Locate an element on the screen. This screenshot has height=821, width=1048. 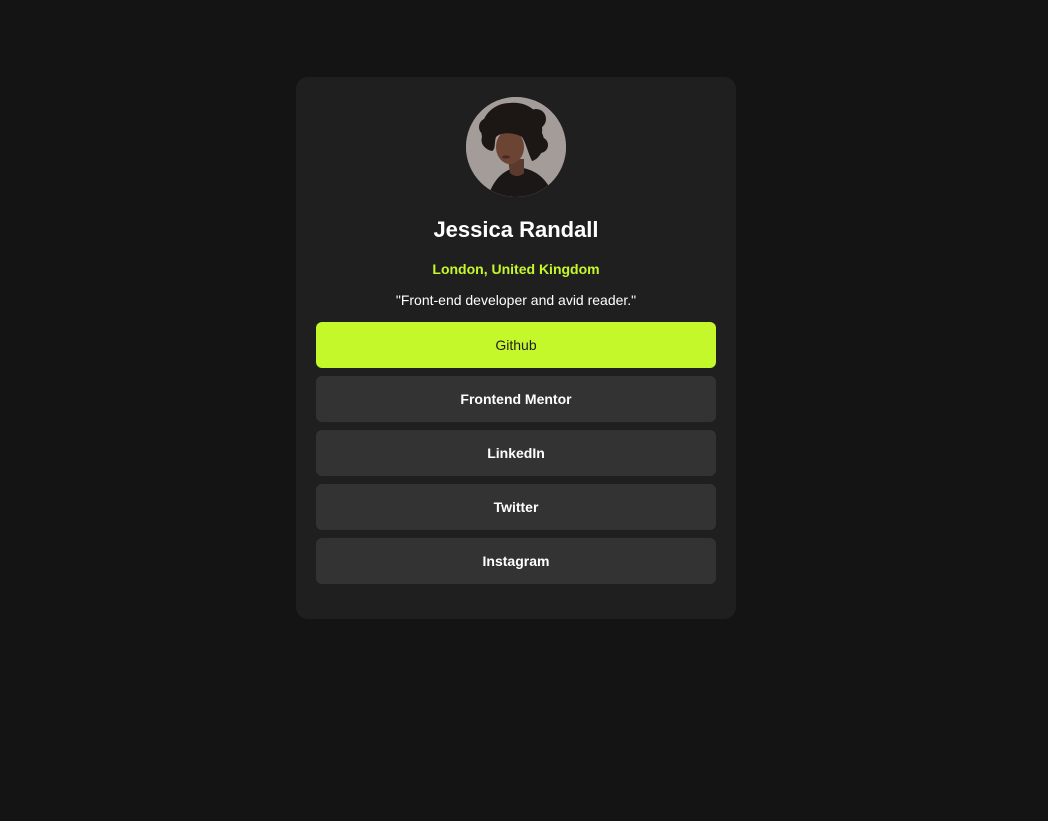
profile-bio: "Front-end developer and avid reader." is located at coordinates (516, 300).